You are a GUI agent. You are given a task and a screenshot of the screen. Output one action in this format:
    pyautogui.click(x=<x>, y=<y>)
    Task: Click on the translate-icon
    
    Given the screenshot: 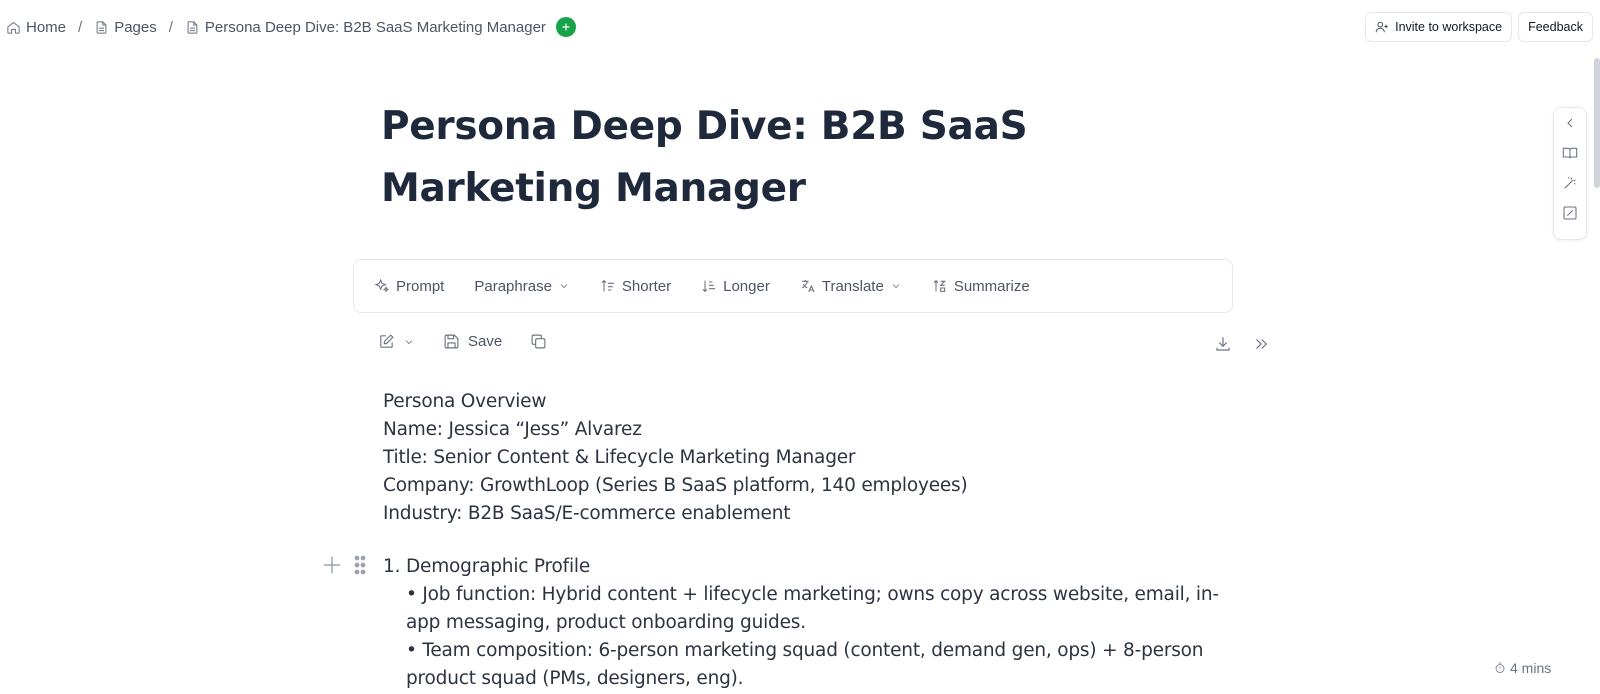 What is the action you would take?
    pyautogui.click(x=808, y=286)
    